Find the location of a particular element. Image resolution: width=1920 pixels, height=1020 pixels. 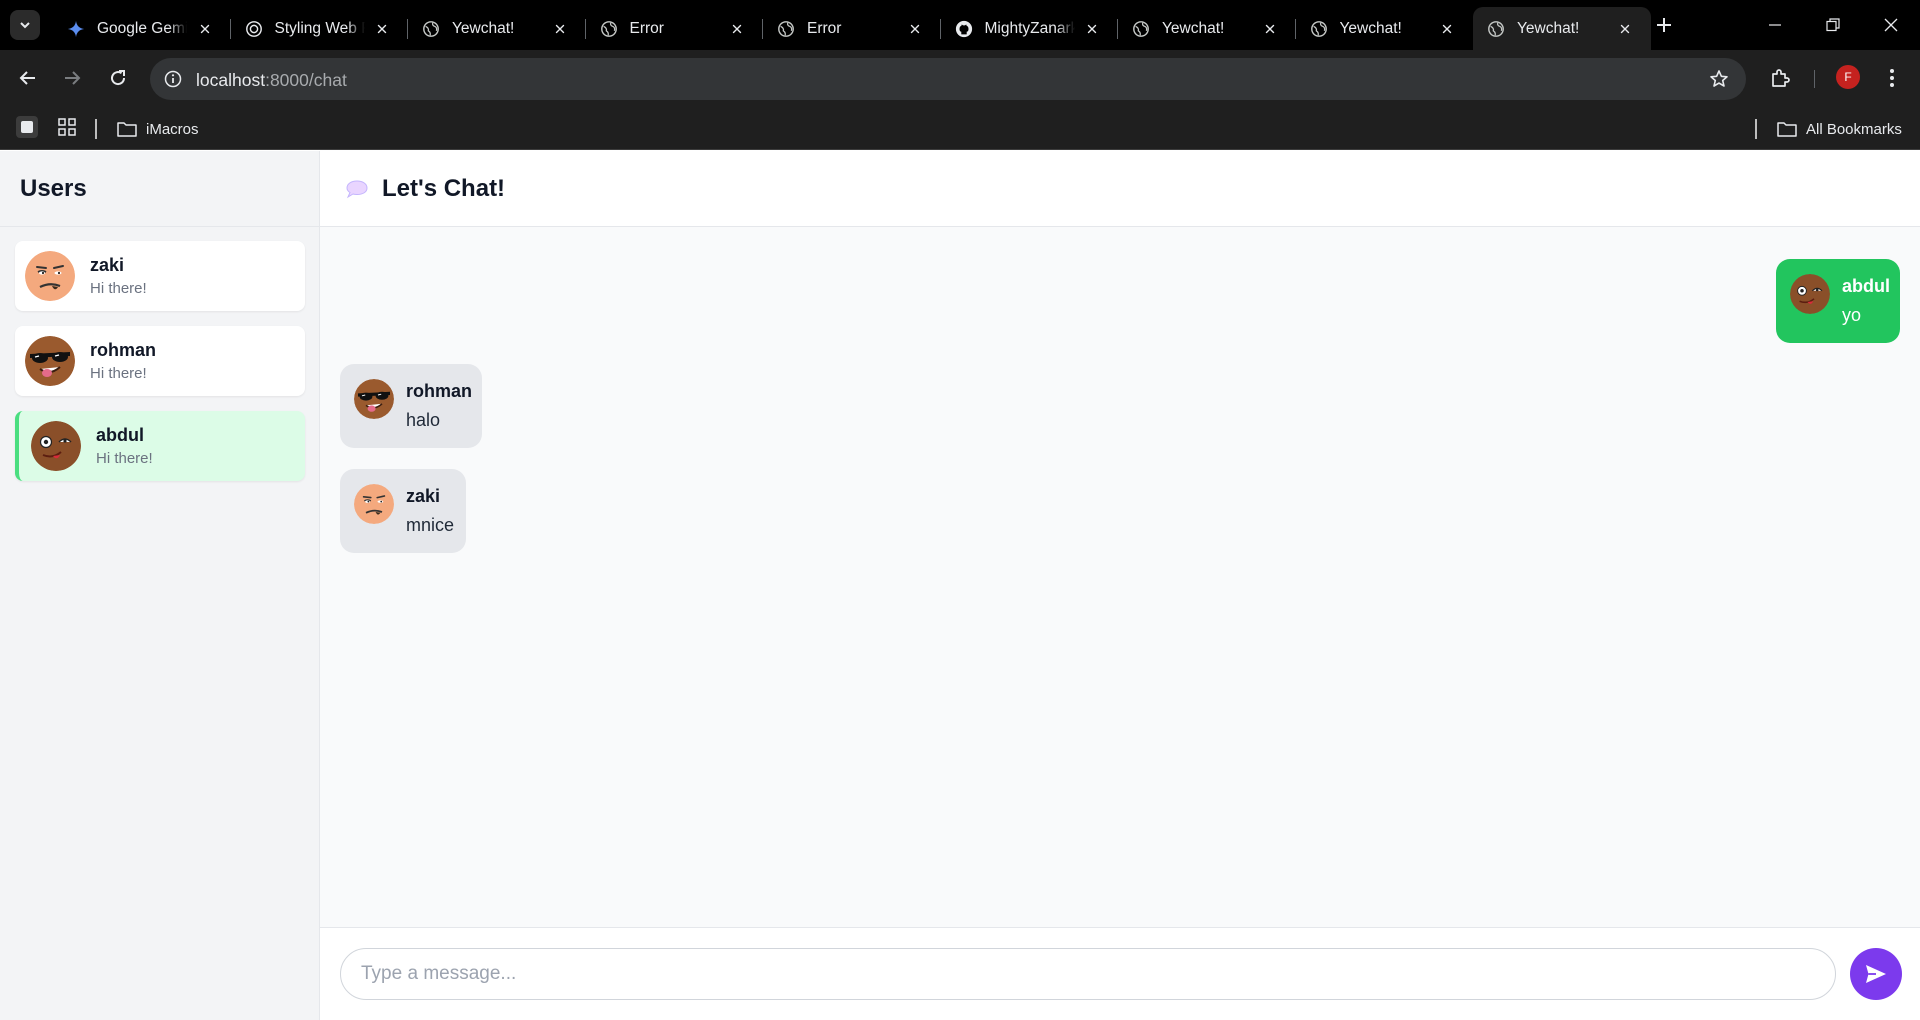

apps-grid-button is located at coordinates (67, 127).